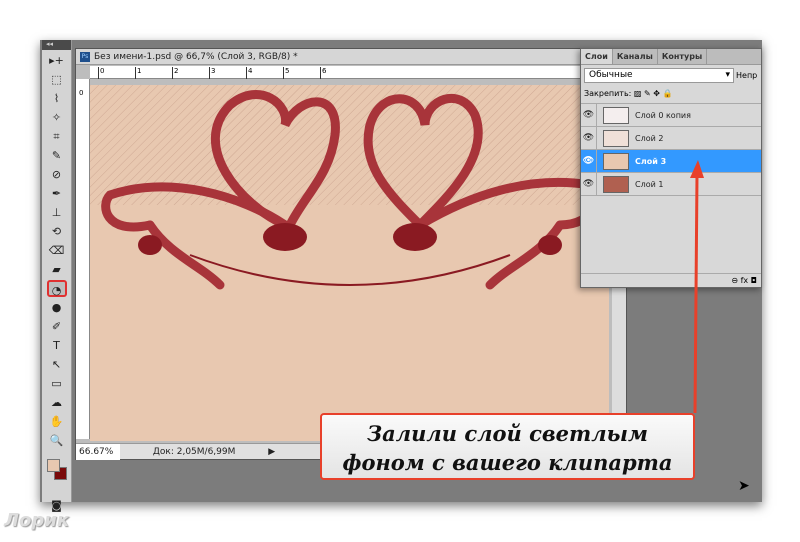 The width and height of the screenshot is (800, 542). What do you see at coordinates (53, 465) in the screenshot?
I see `foreground-color-swatch` at bounding box center [53, 465].